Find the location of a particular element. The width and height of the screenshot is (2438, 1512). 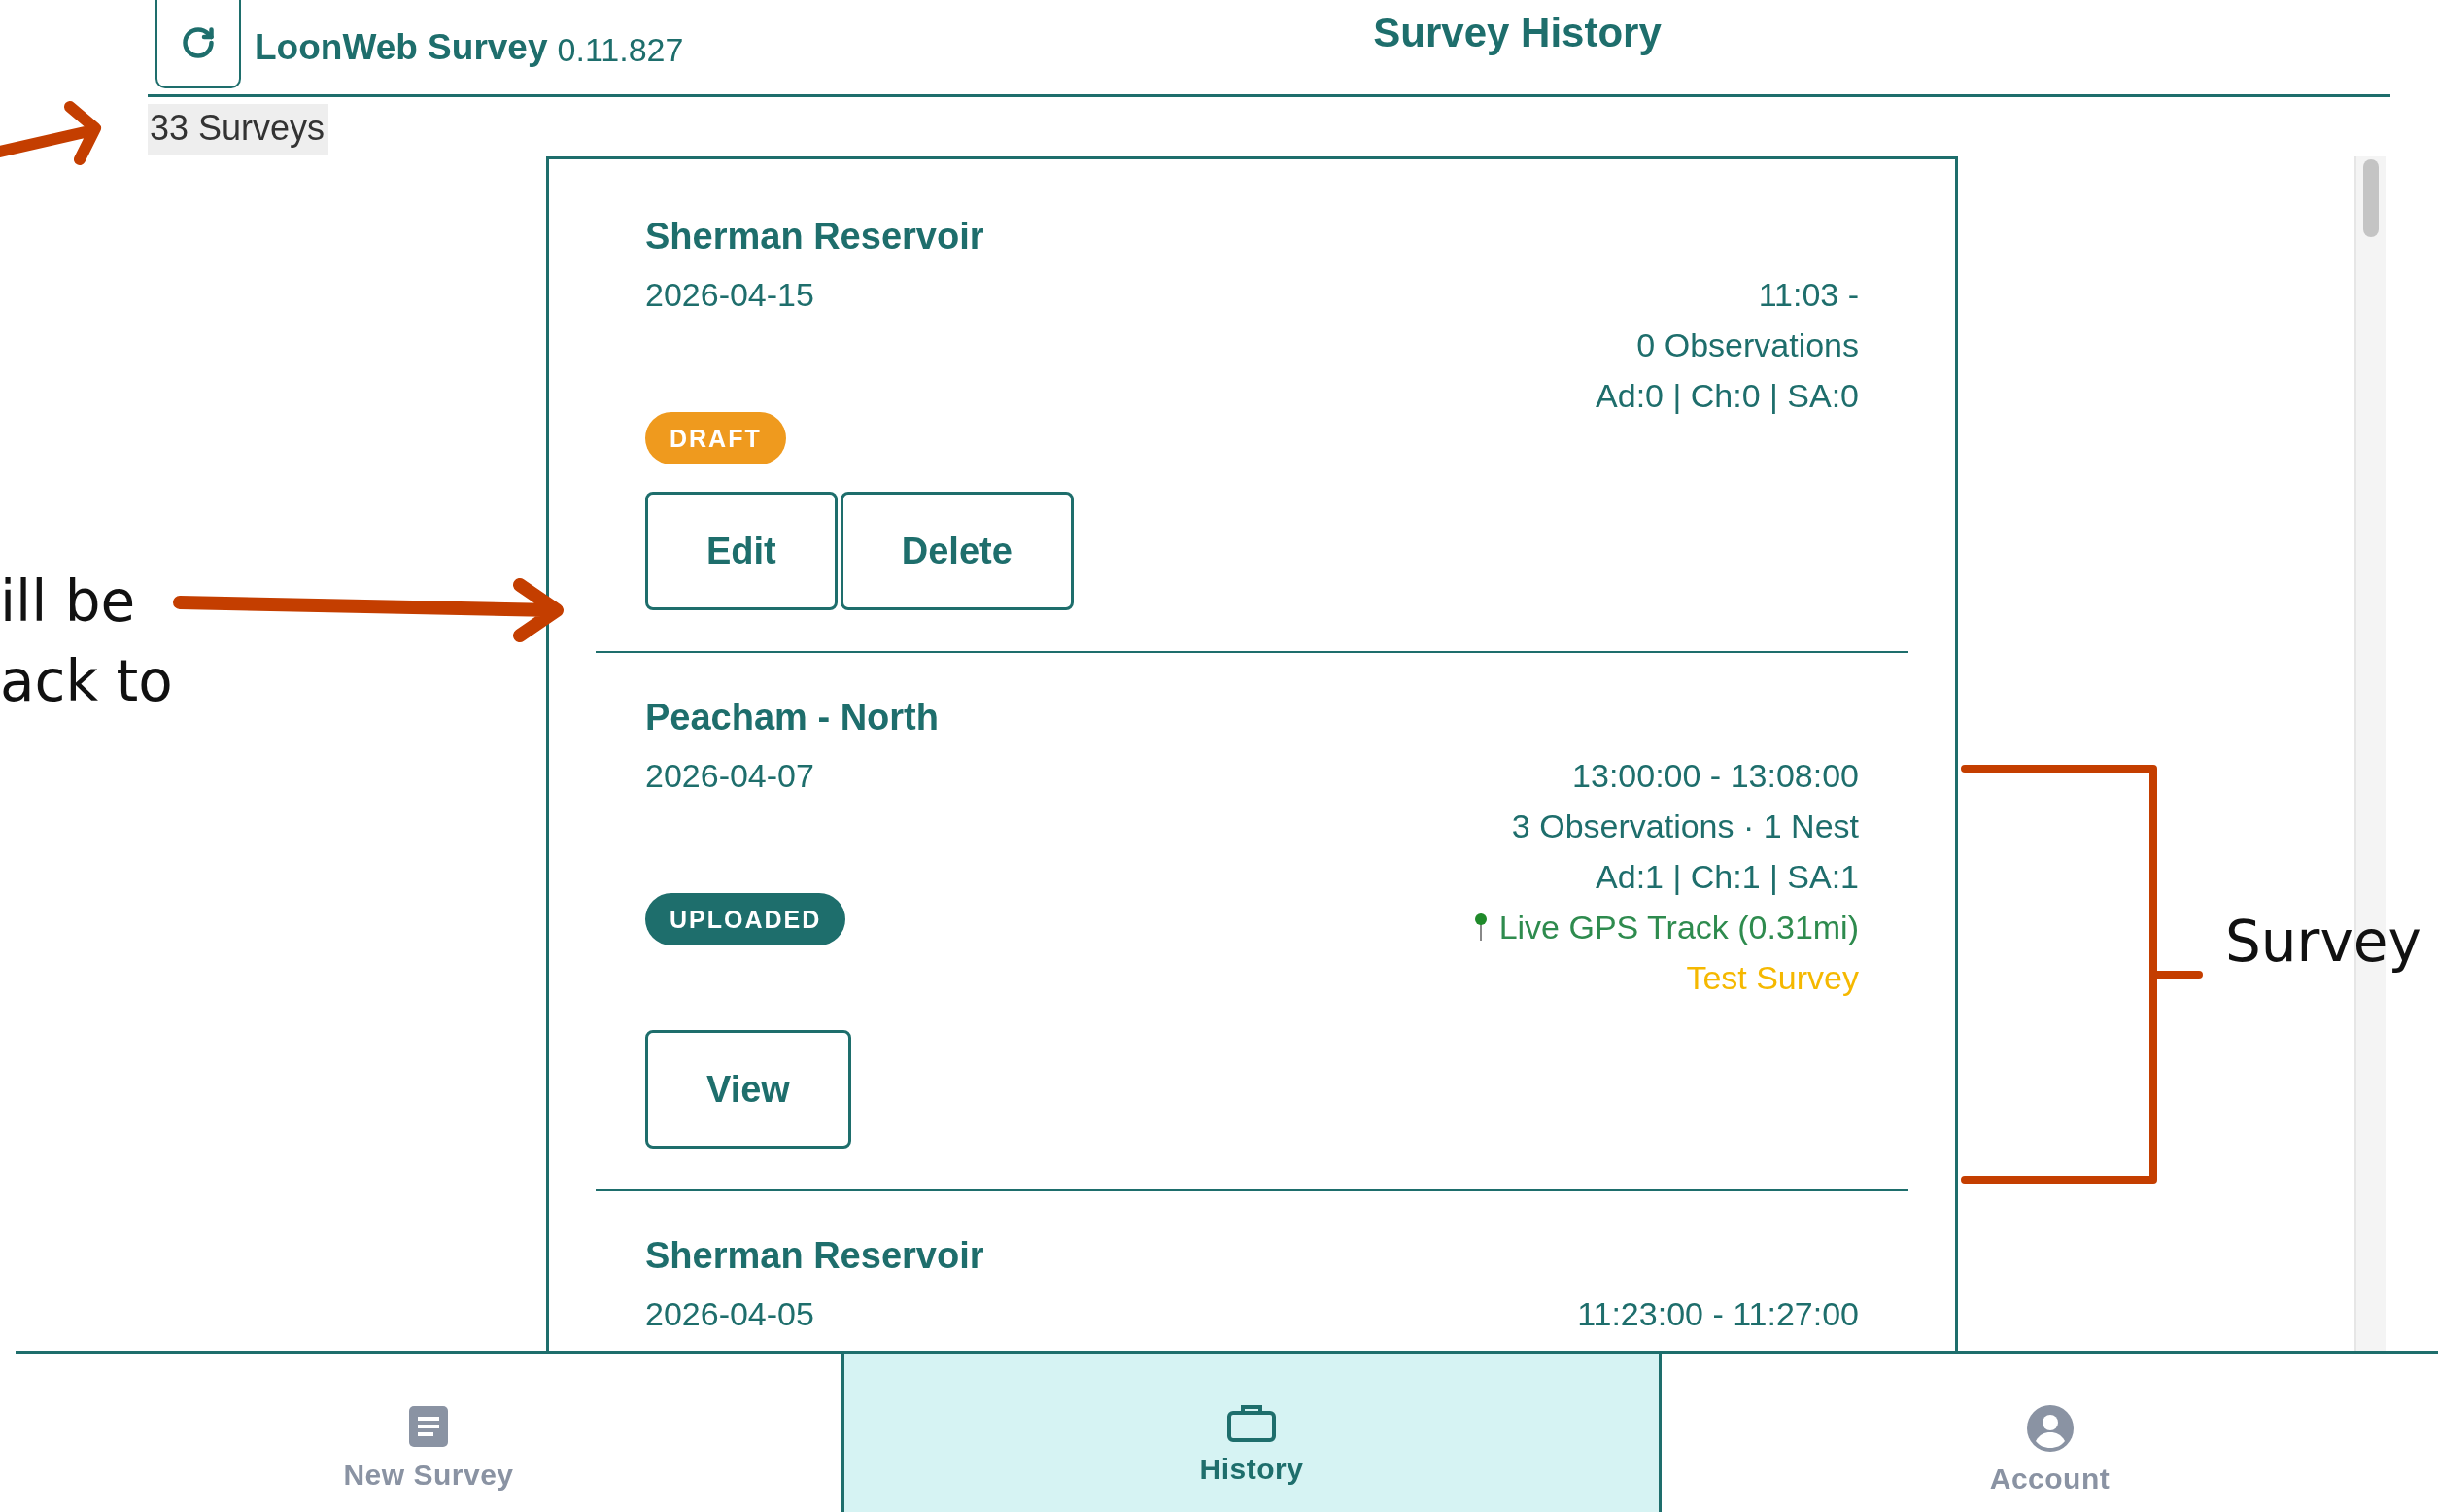

gps-track: Live GPS Track (0.31mi) is located at coordinates (1678, 928).